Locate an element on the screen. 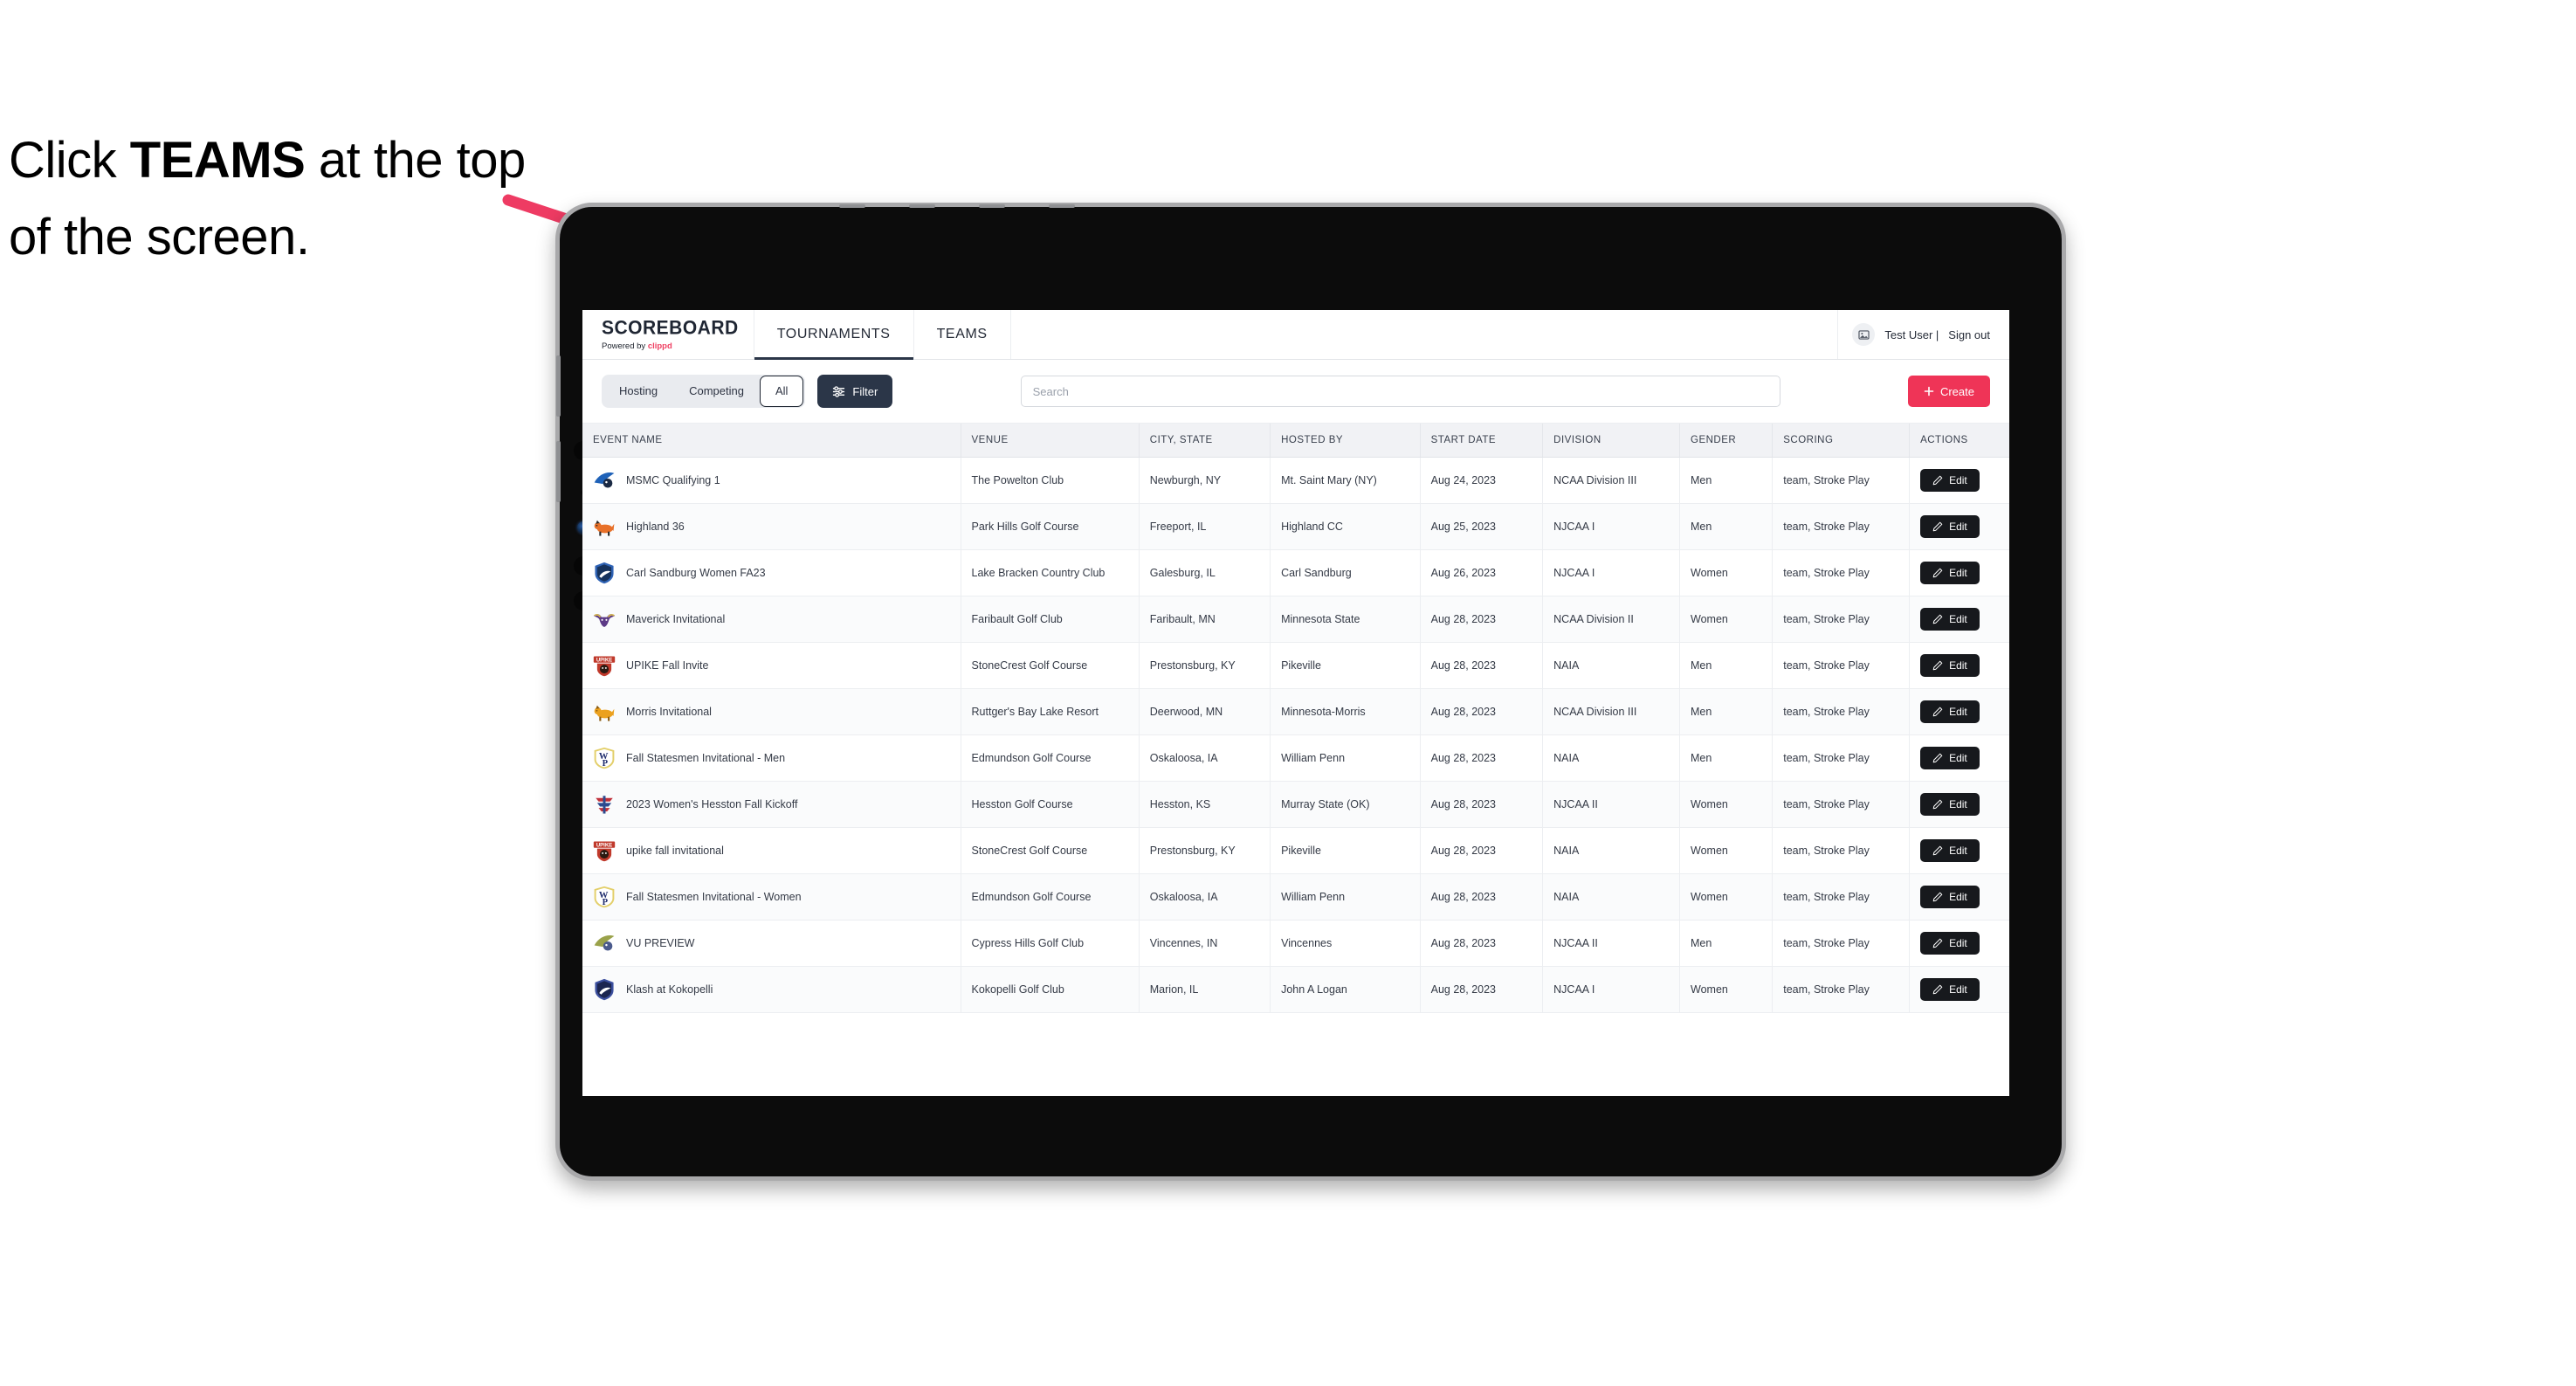  device-volume-button is located at coordinates (558, 386).